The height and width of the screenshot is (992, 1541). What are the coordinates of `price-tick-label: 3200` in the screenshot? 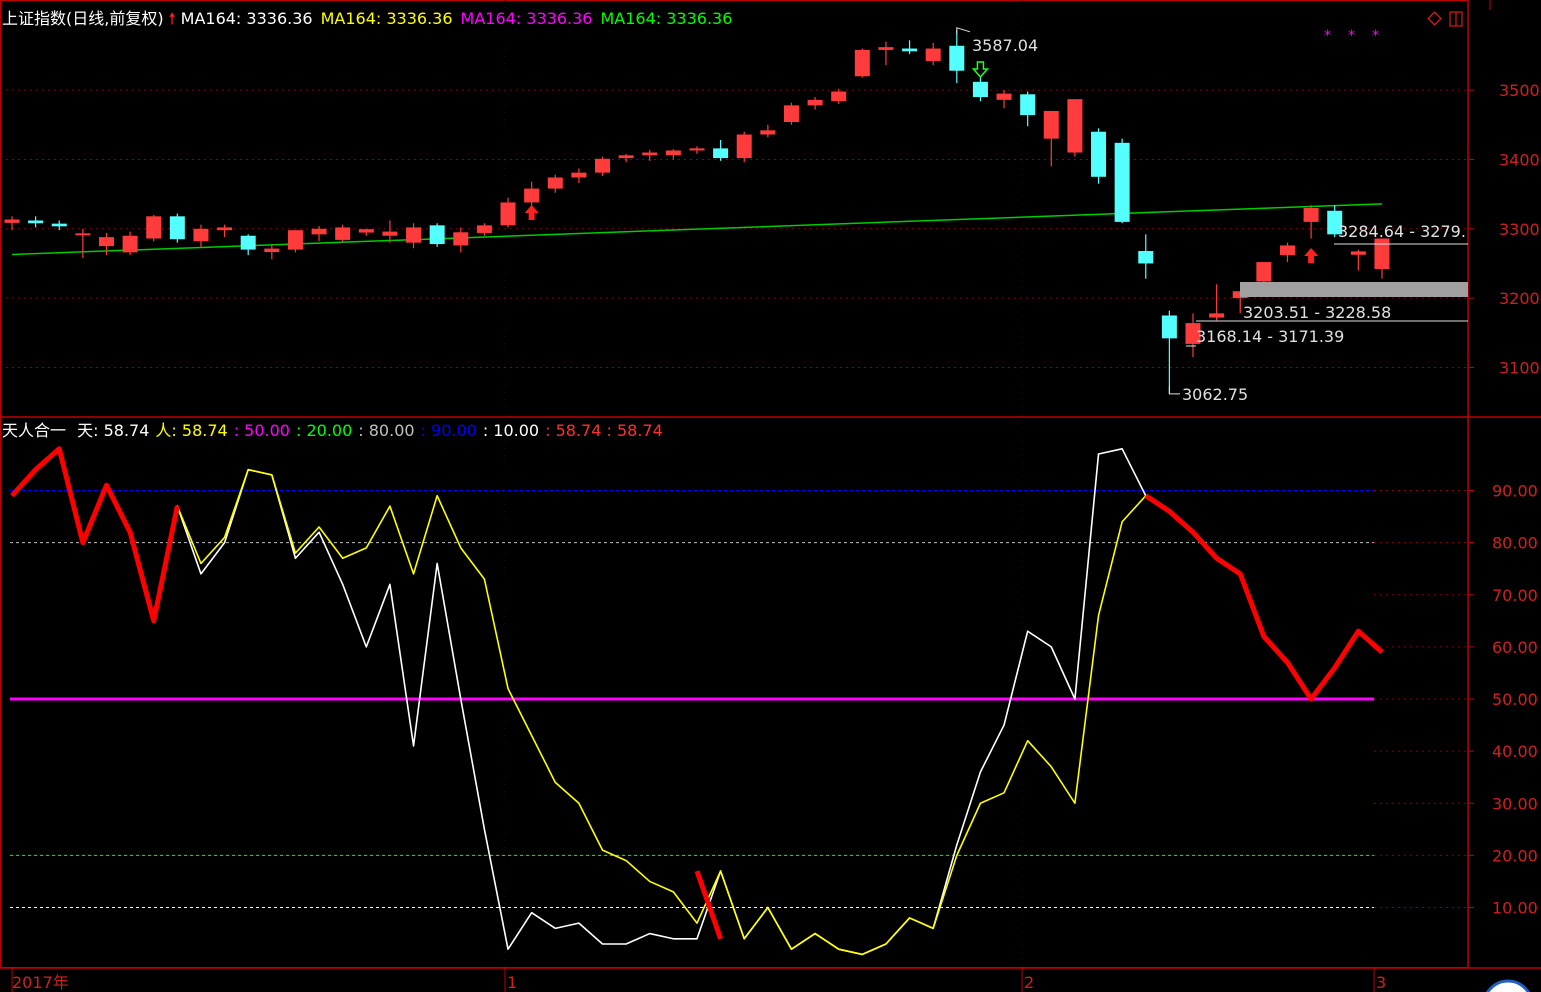 It's located at (1519, 298).